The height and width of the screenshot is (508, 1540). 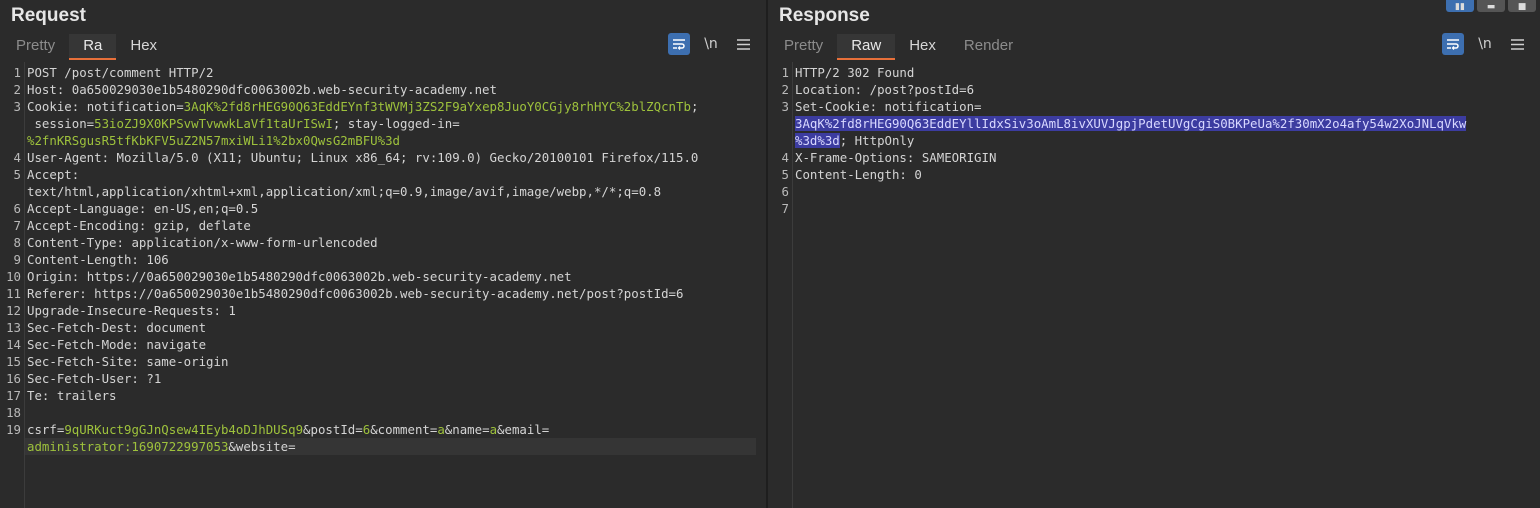 What do you see at coordinates (254, 242) in the screenshot?
I see `code-token: application/x-www-form-urlencoded` at bounding box center [254, 242].